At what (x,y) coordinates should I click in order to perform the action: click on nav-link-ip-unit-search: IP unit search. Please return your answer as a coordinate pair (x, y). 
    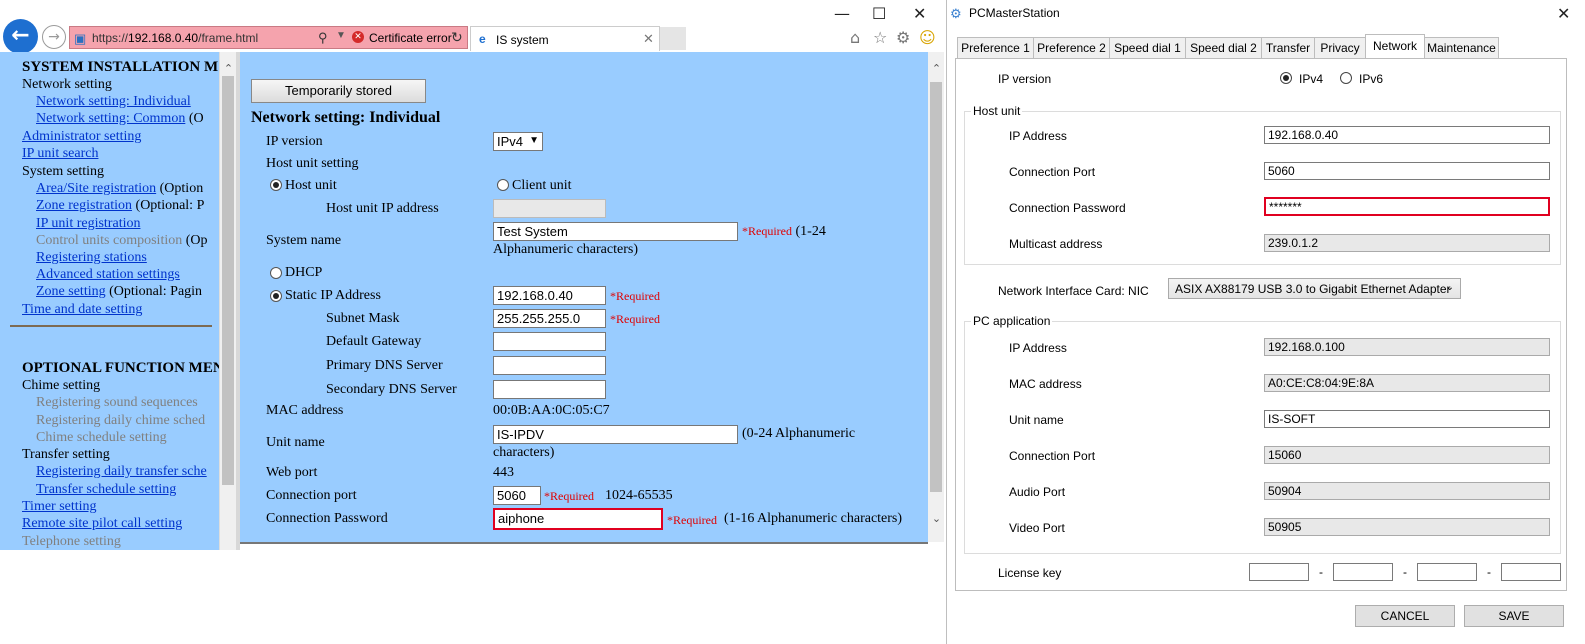
    Looking at the image, I should click on (60, 154).